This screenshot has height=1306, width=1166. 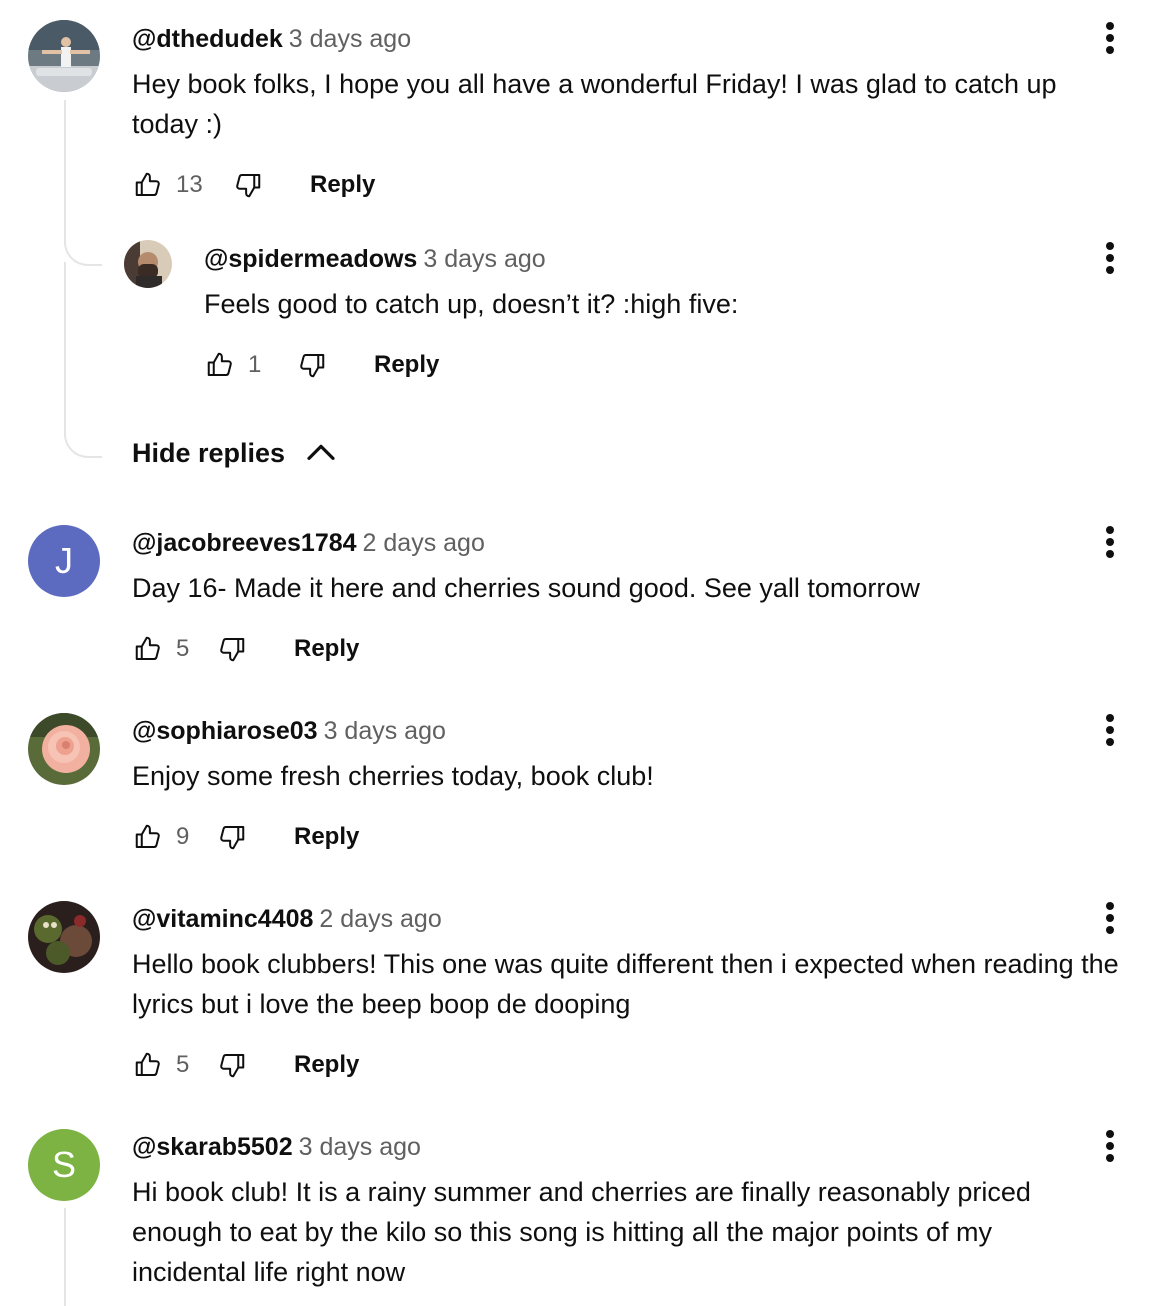 What do you see at coordinates (310, 259) in the screenshot?
I see `author-handle: @spidermeadows` at bounding box center [310, 259].